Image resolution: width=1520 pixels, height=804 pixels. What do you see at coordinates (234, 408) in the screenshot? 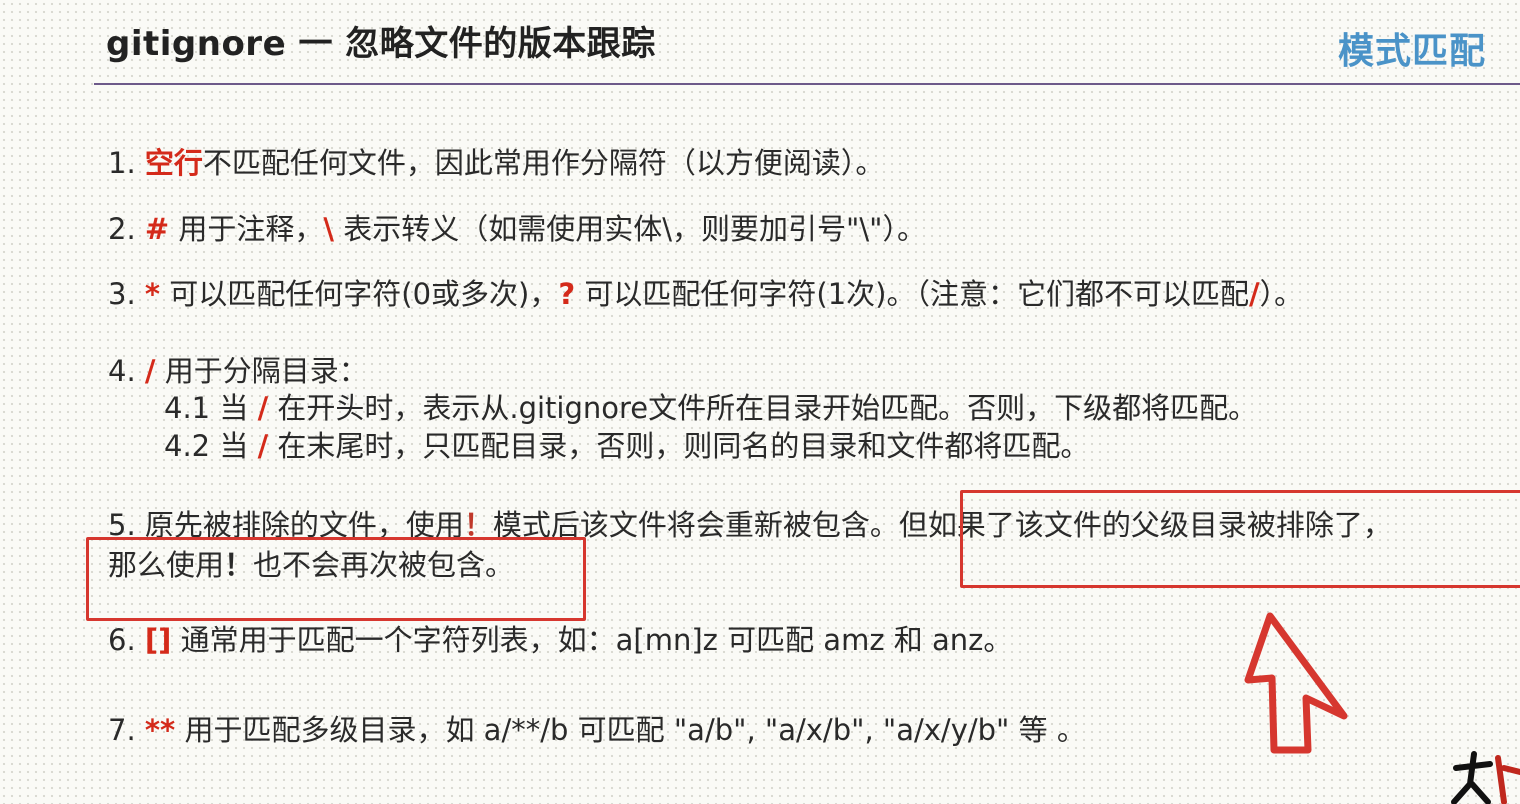
I see `rule-4-1-pre: 当` at bounding box center [234, 408].